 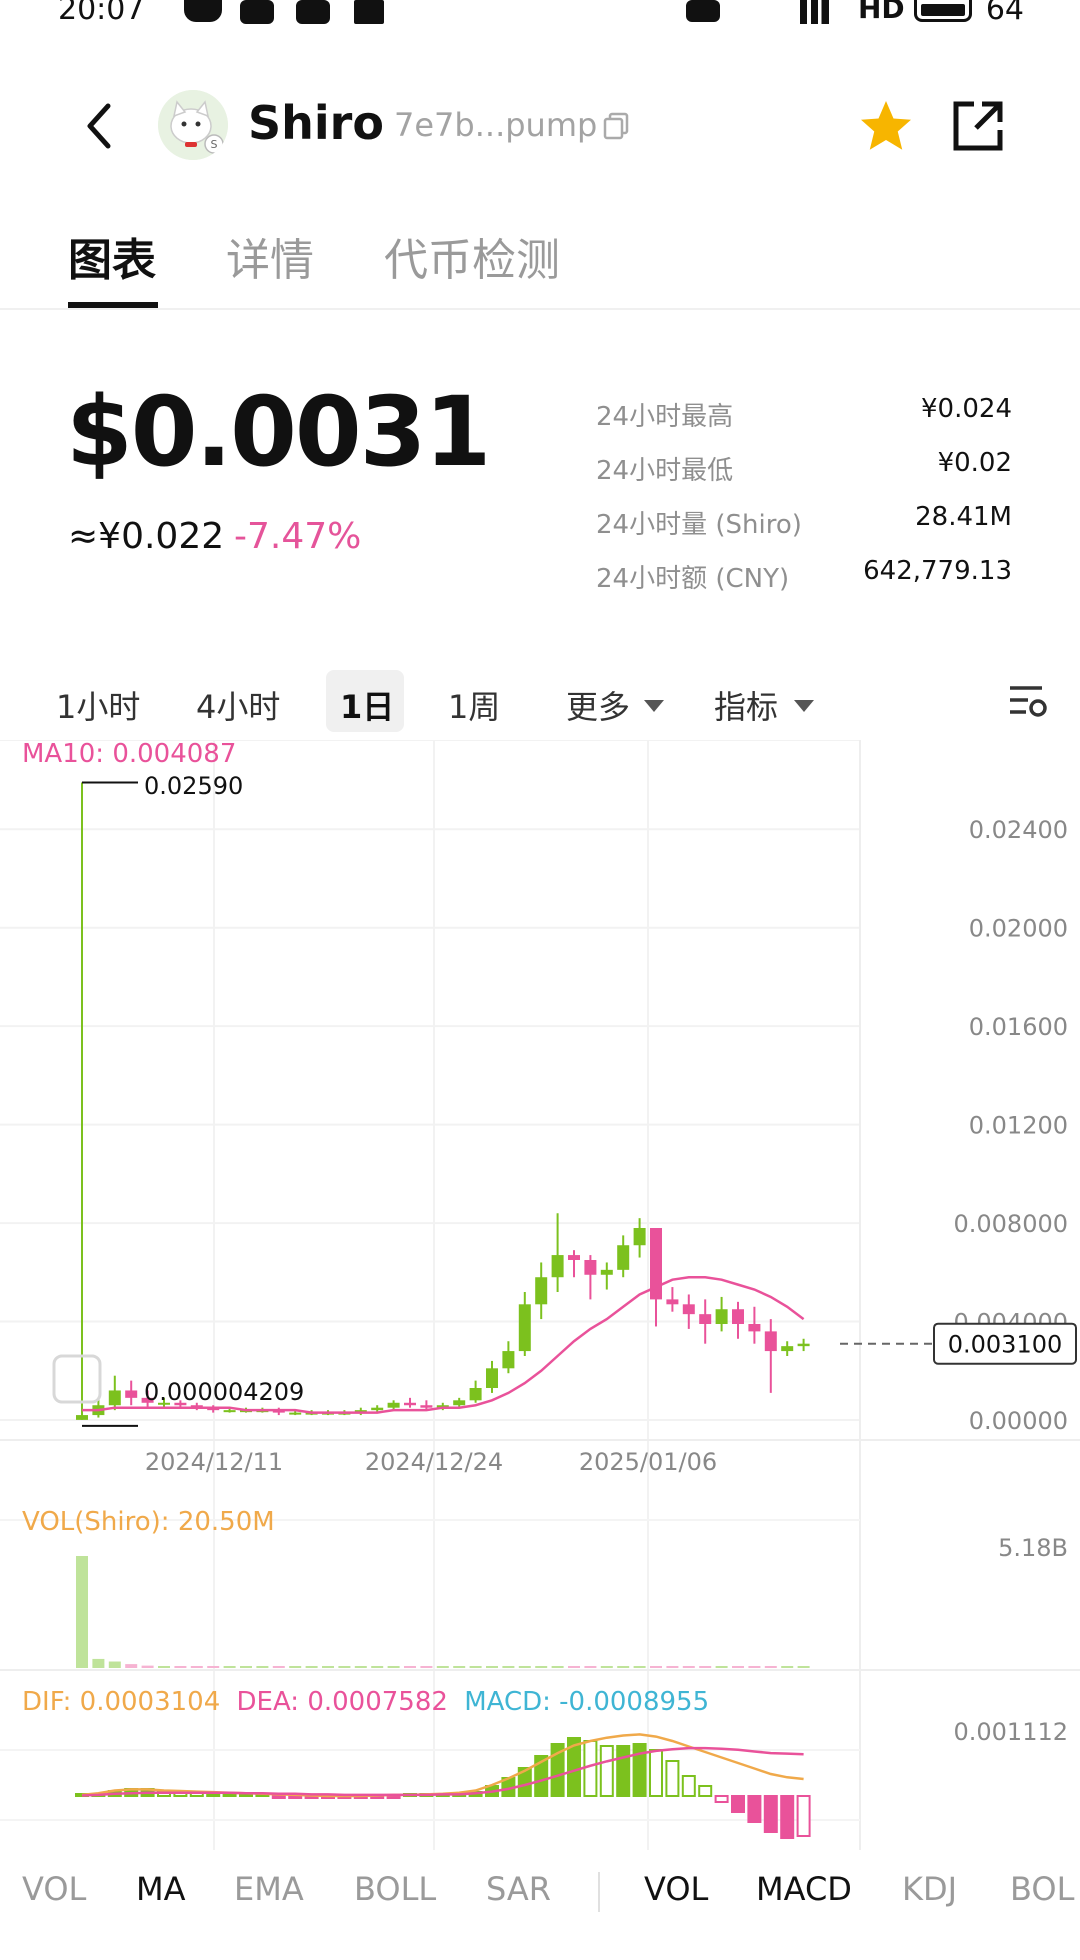 What do you see at coordinates (804, 1889) in the screenshot?
I see `bottom-tab-macd: MACD` at bounding box center [804, 1889].